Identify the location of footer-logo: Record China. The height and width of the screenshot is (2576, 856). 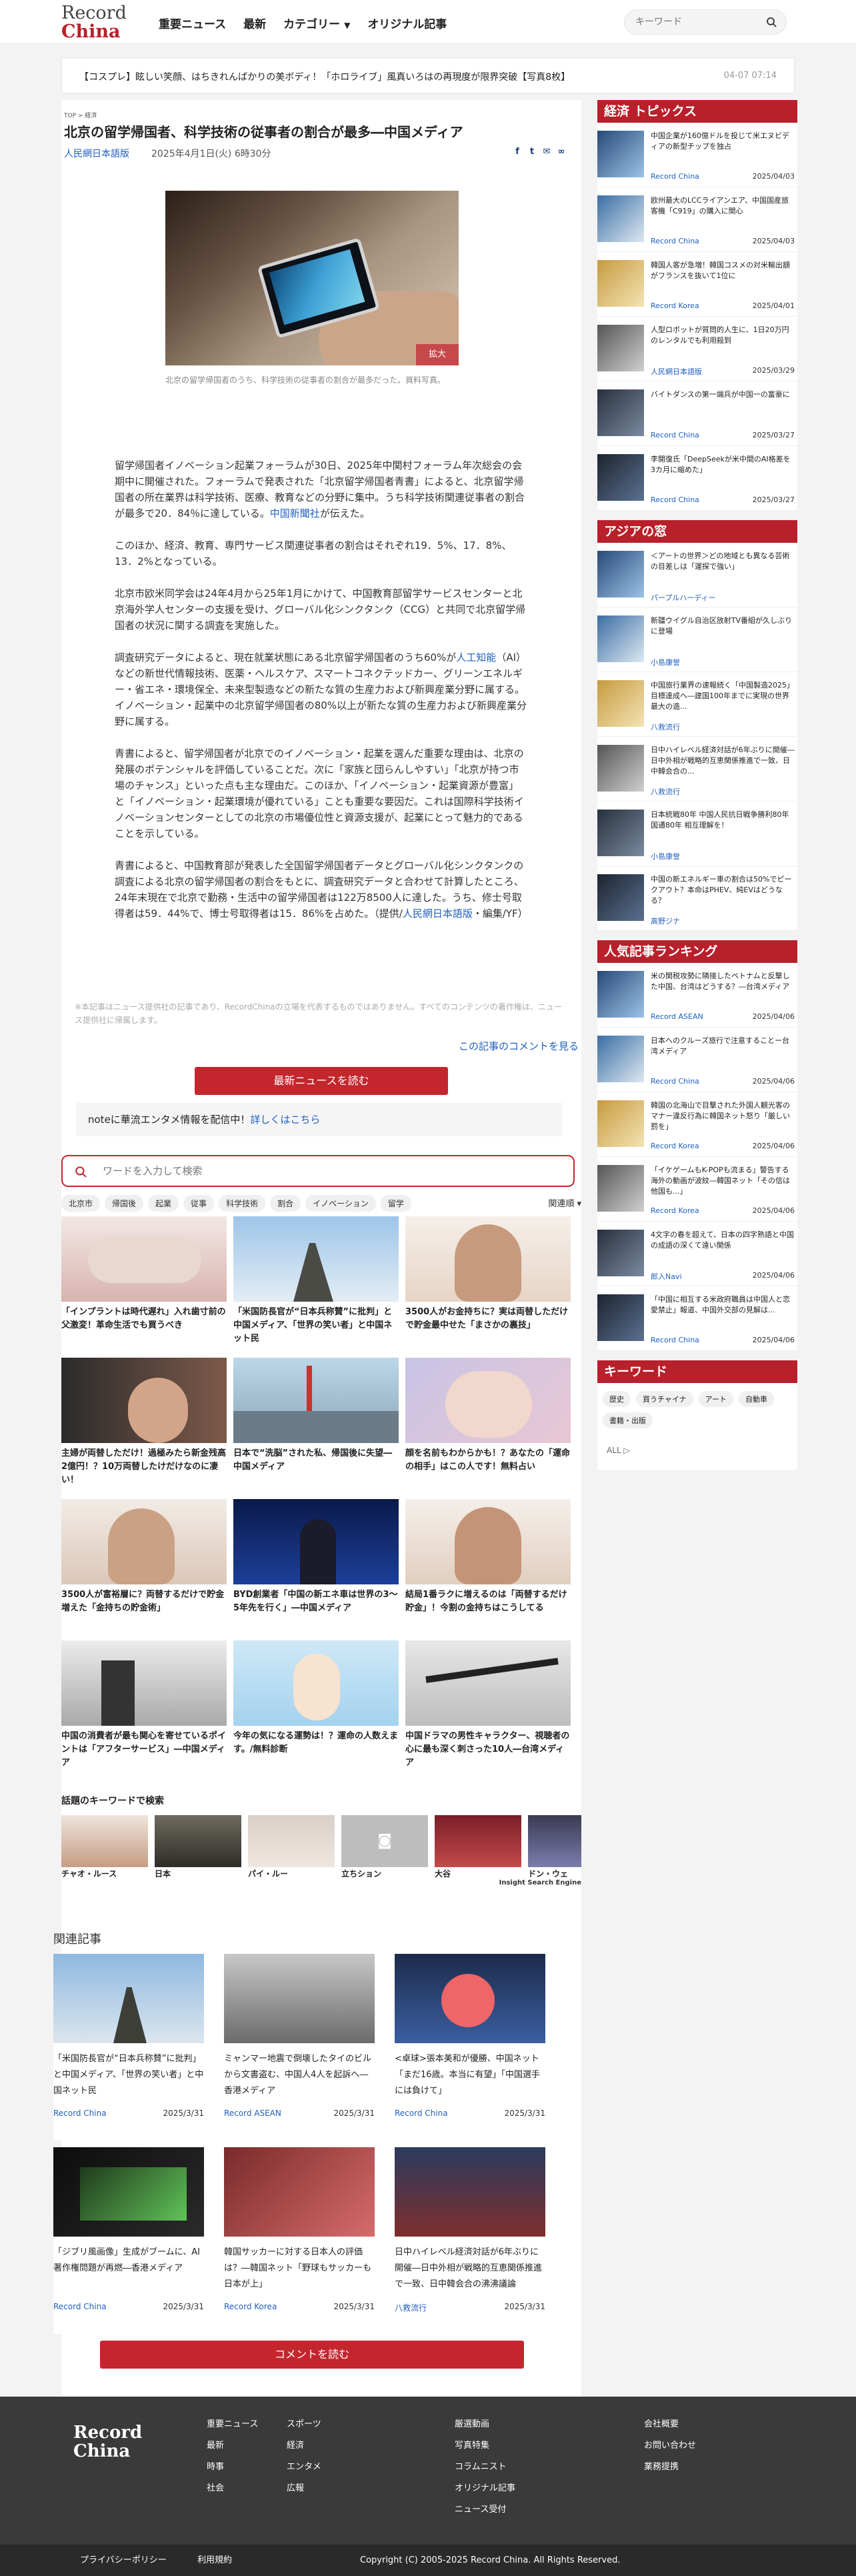
(107, 2442).